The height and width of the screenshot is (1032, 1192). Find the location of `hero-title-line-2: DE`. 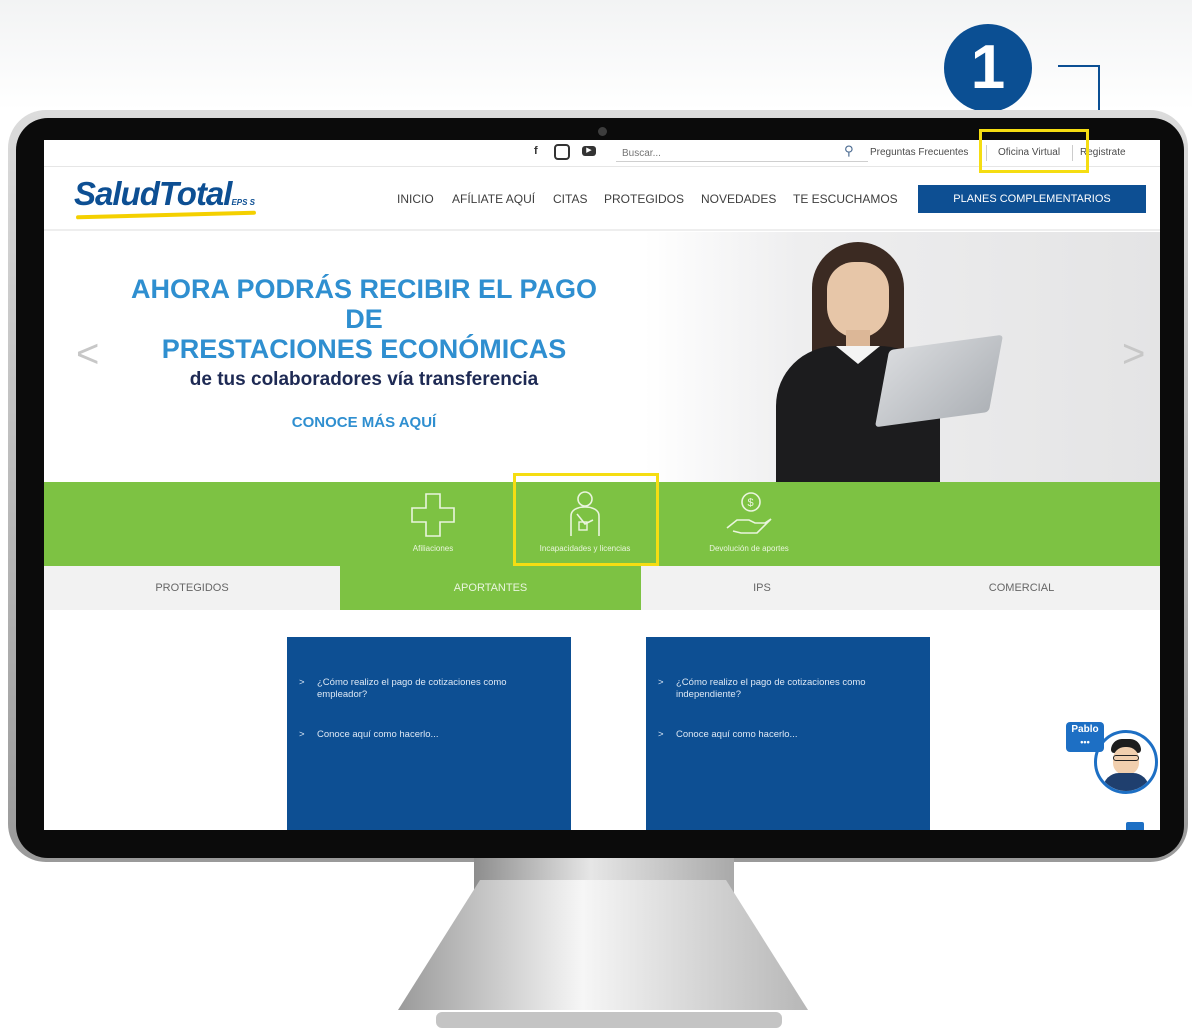

hero-title-line-2: DE is located at coordinates (364, 319).